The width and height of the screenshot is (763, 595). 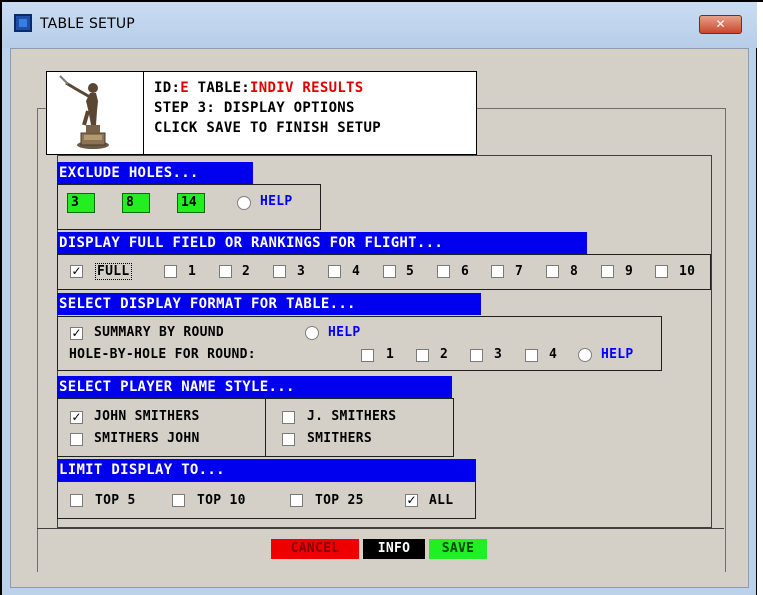 What do you see at coordinates (315, 549) in the screenshot?
I see `cancel-button: CANCEL` at bounding box center [315, 549].